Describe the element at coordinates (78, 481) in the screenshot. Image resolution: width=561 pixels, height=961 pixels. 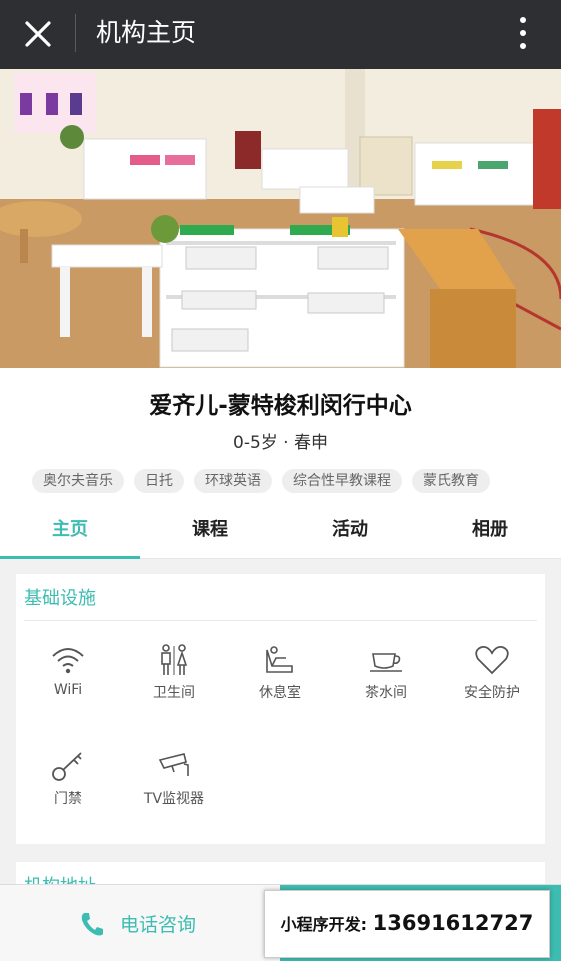
I see `tag: 奥尔夫音乐` at that location.